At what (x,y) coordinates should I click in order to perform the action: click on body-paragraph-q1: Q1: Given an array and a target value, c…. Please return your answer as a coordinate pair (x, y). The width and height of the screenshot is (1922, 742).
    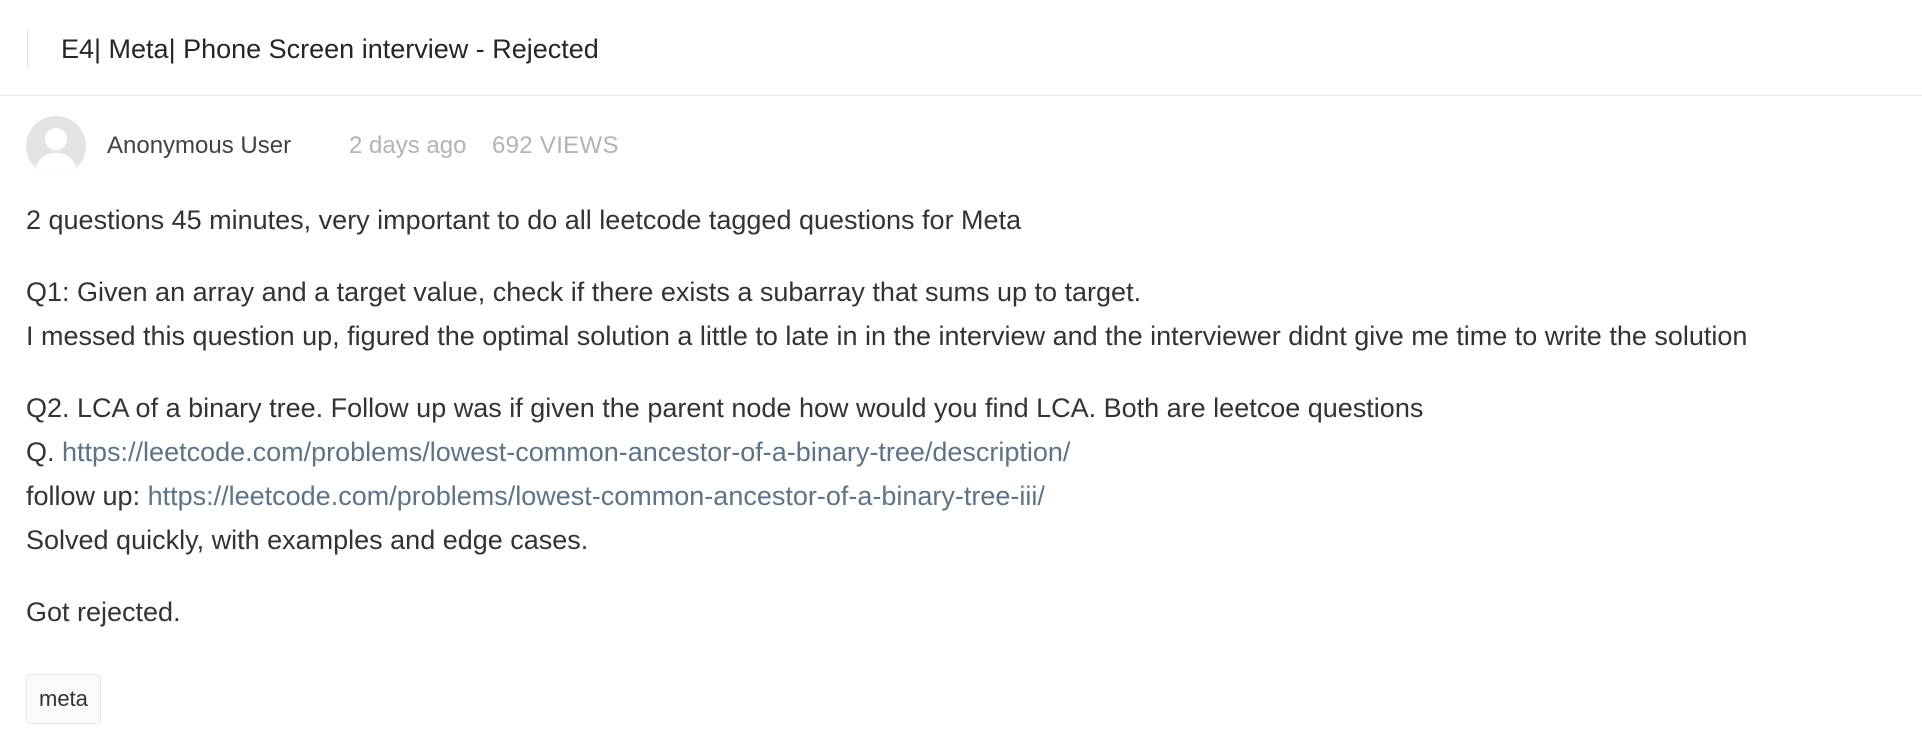
    Looking at the image, I should click on (966, 314).